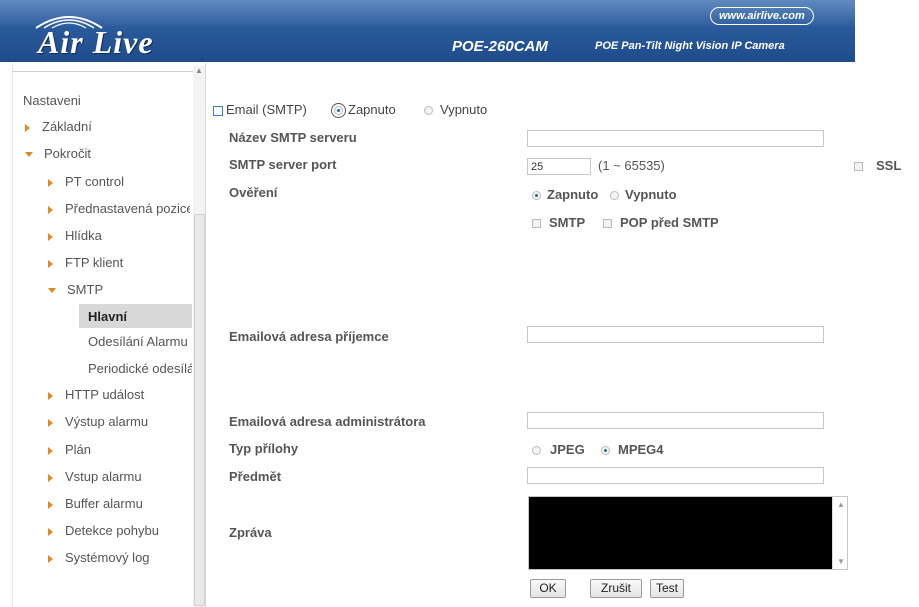 This screenshot has height=607, width=919. What do you see at coordinates (67, 126) in the screenshot?
I see `sidebar-item-label: Základní` at bounding box center [67, 126].